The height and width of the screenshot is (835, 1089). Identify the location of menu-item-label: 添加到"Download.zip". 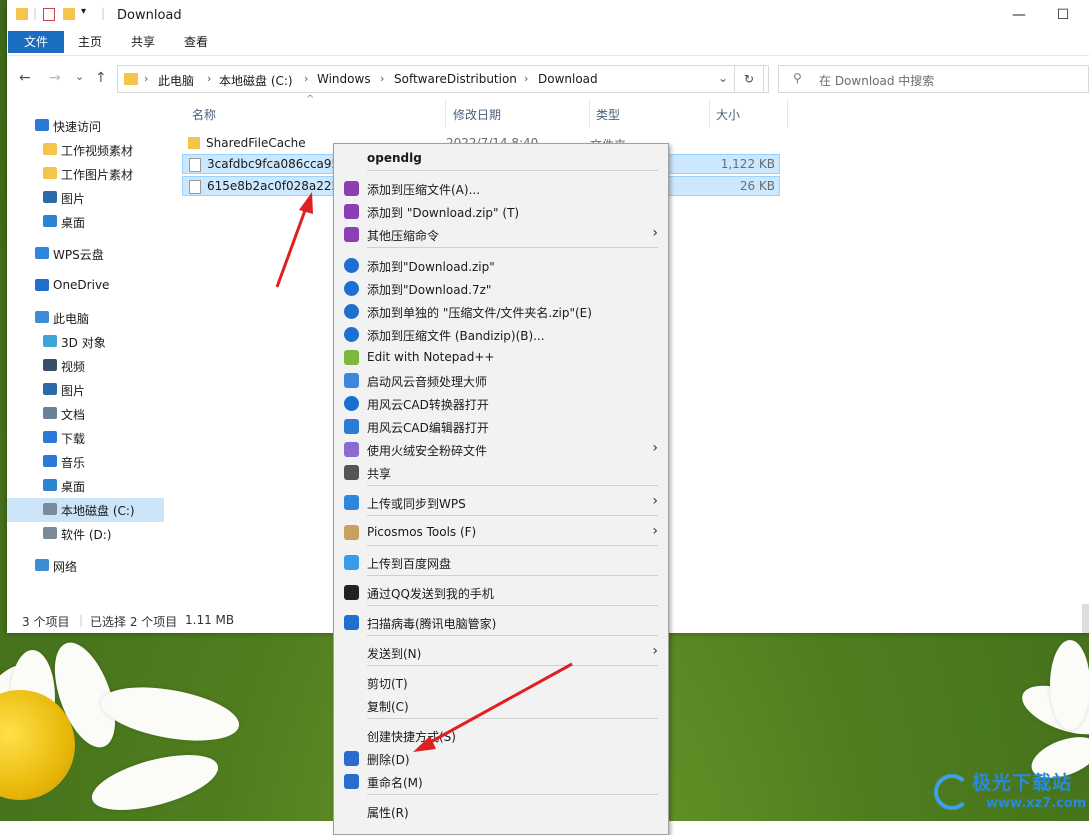
(431, 267).